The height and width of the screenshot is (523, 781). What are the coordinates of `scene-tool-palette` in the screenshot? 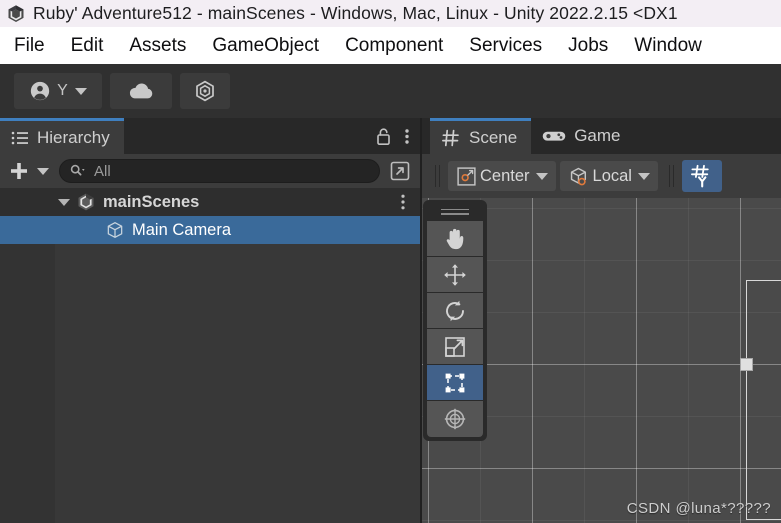 It's located at (455, 320).